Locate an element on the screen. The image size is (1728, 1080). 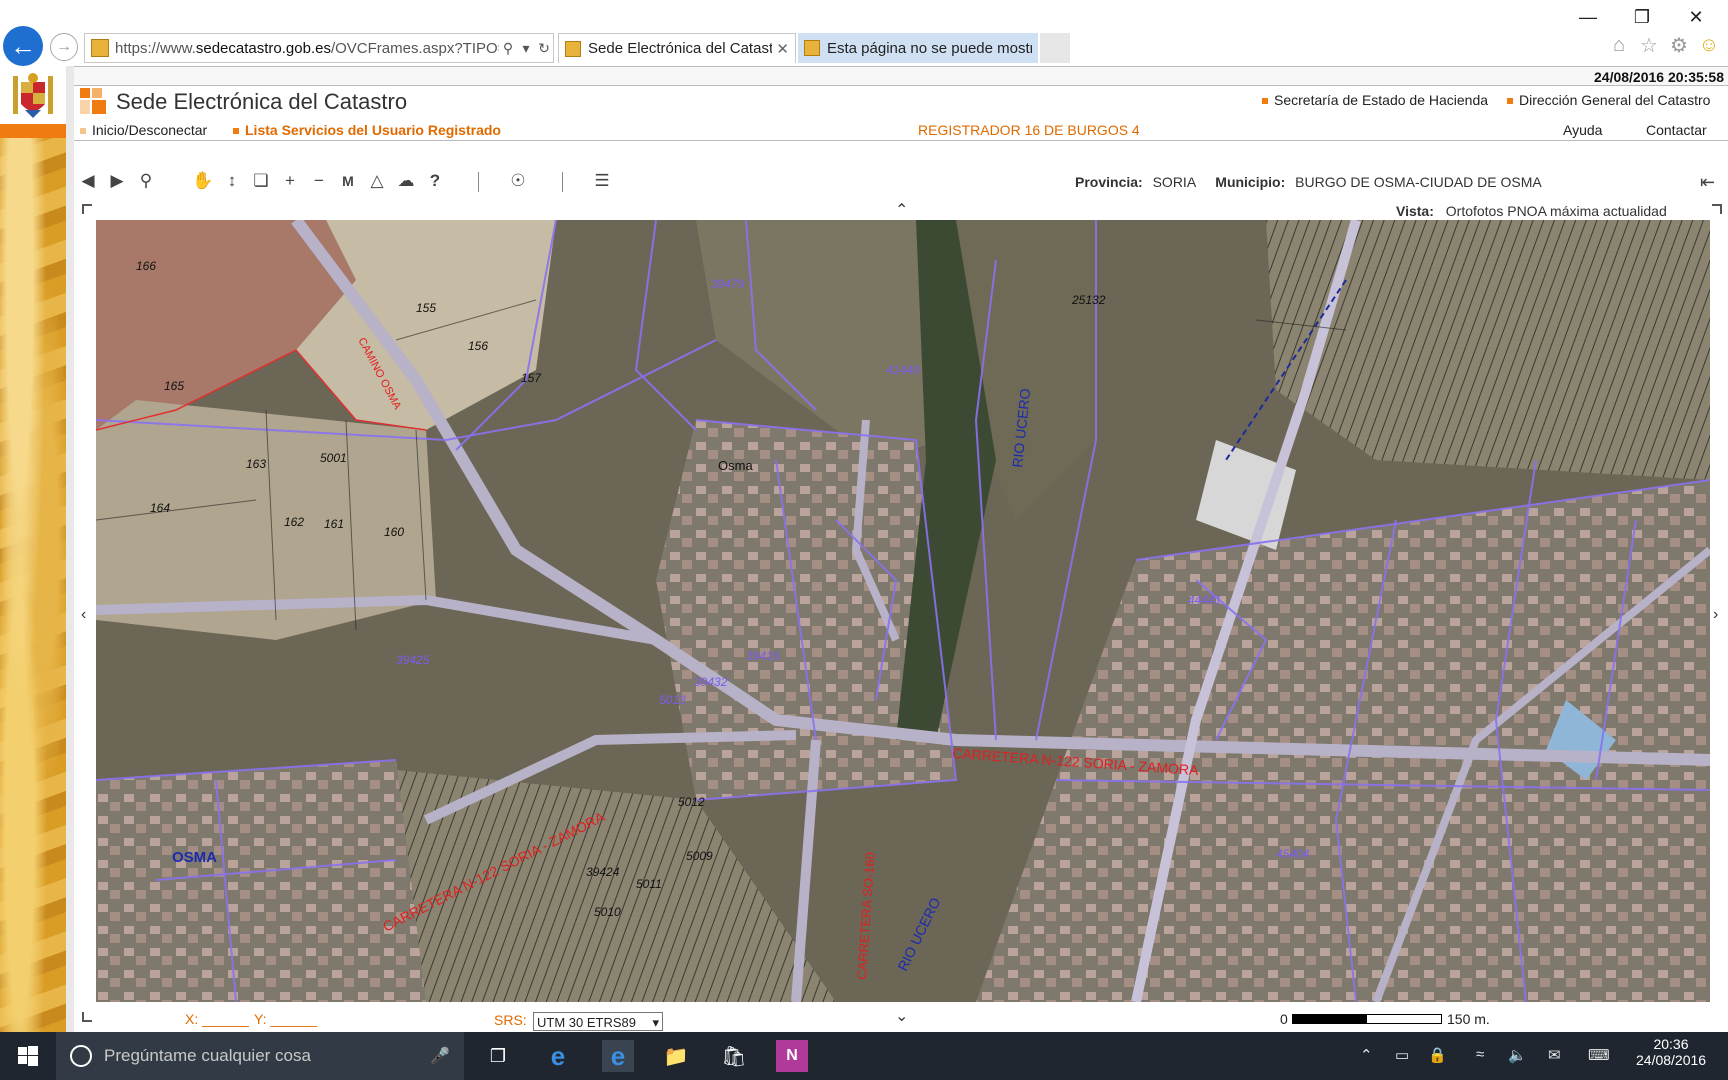
zoom-box-icon: ❏ is located at coordinates (261, 181).